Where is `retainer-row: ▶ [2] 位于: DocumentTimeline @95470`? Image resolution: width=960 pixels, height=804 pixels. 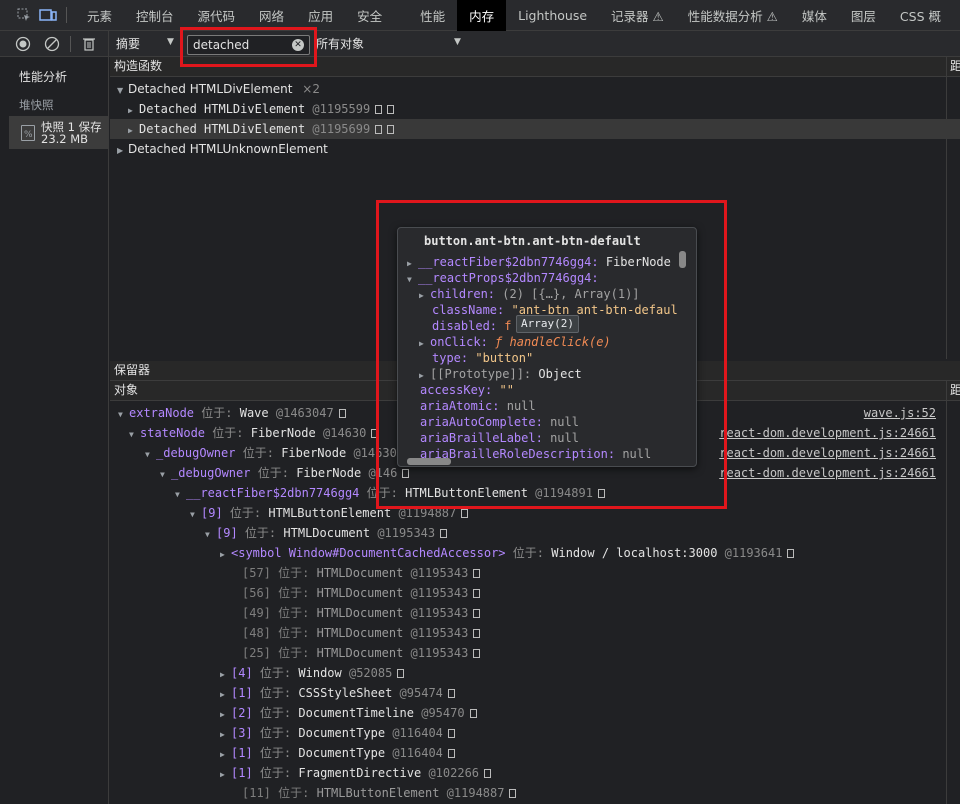 retainer-row: ▶ [2] 位于: DocumentTimeline @95470 is located at coordinates (535, 713).